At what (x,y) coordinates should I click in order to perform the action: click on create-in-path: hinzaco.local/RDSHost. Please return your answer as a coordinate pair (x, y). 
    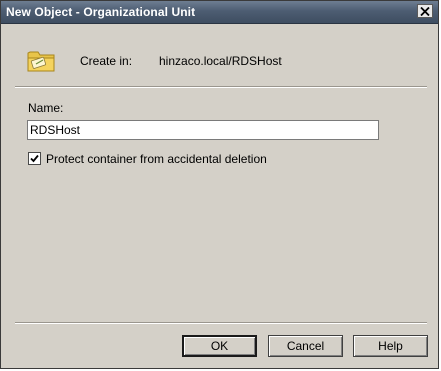
    Looking at the image, I should click on (220, 61).